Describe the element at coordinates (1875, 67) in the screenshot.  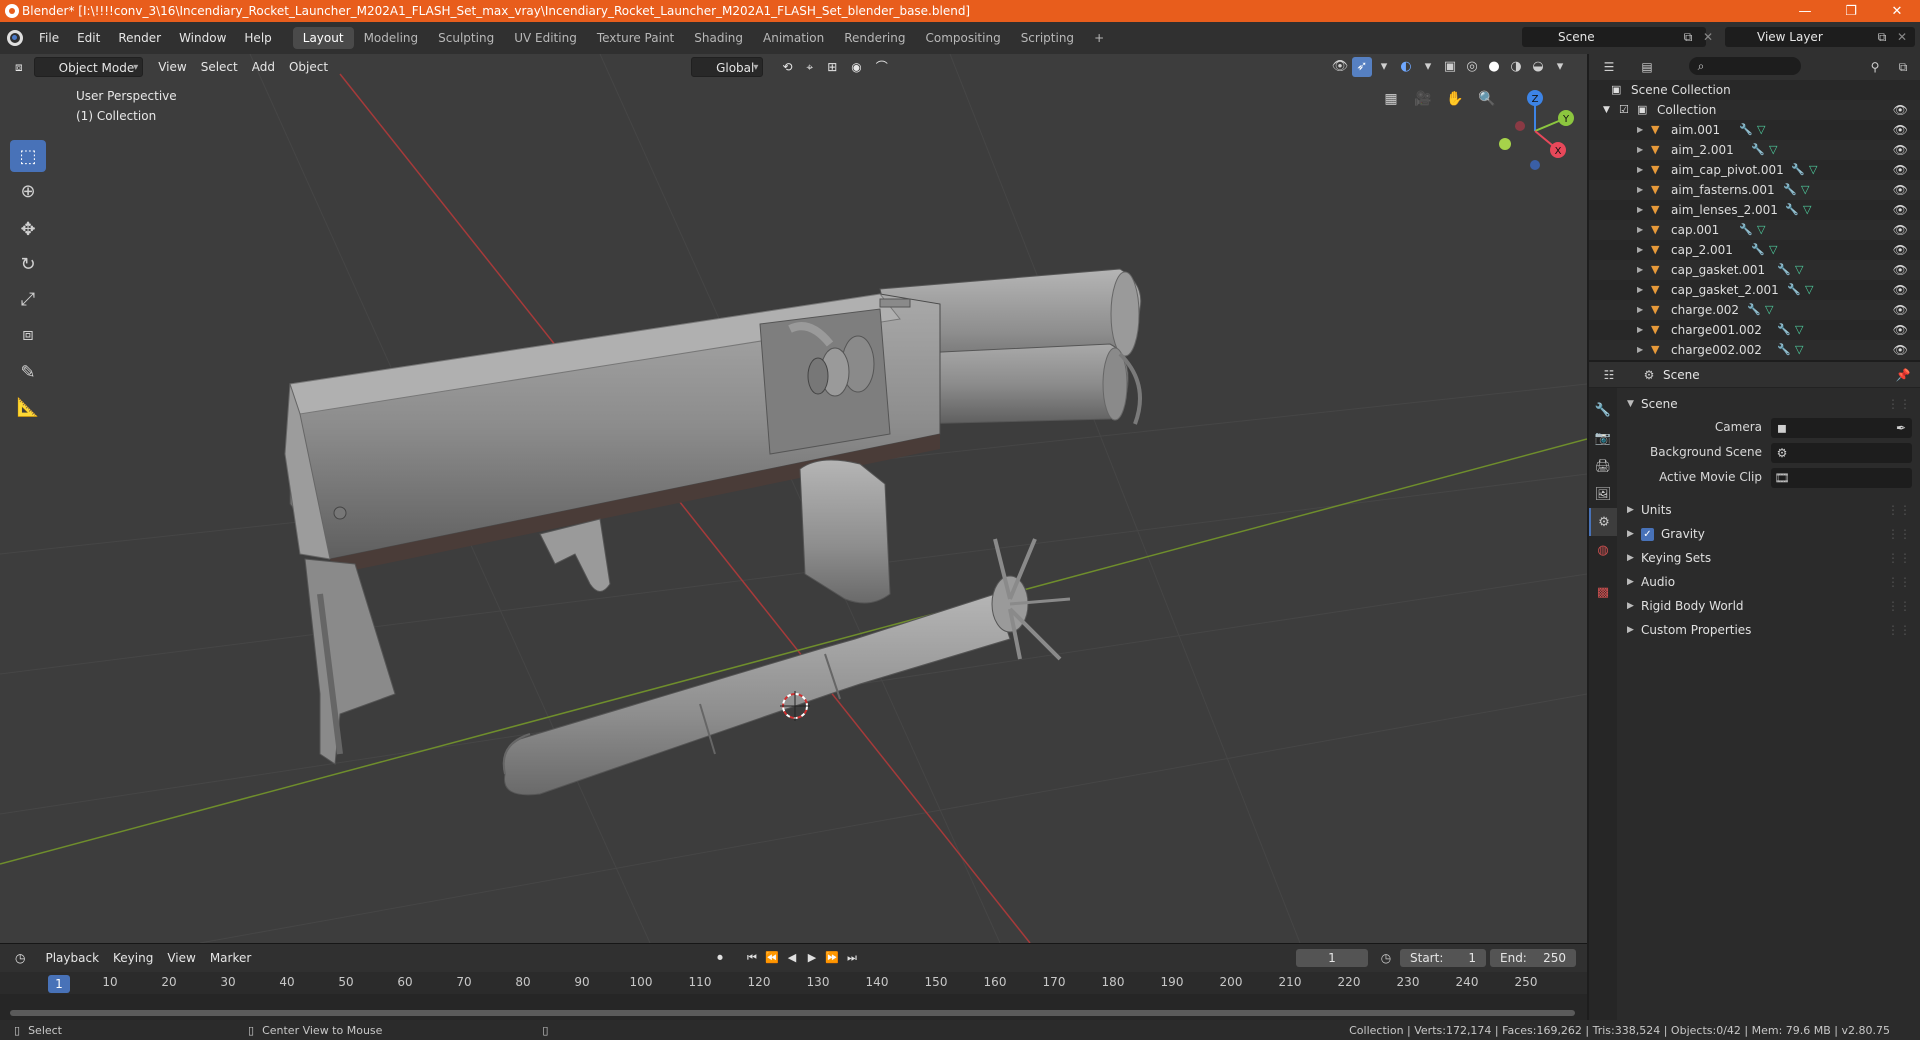
I see `filter-icon: ⚲` at that location.